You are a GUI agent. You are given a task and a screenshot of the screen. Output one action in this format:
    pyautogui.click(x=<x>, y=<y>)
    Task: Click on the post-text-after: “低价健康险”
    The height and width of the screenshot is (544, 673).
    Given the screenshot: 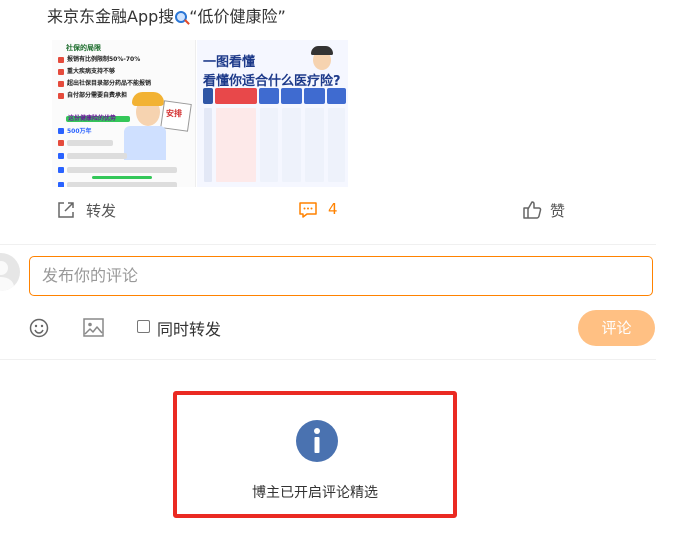 What is the action you would take?
    pyautogui.click(x=237, y=16)
    